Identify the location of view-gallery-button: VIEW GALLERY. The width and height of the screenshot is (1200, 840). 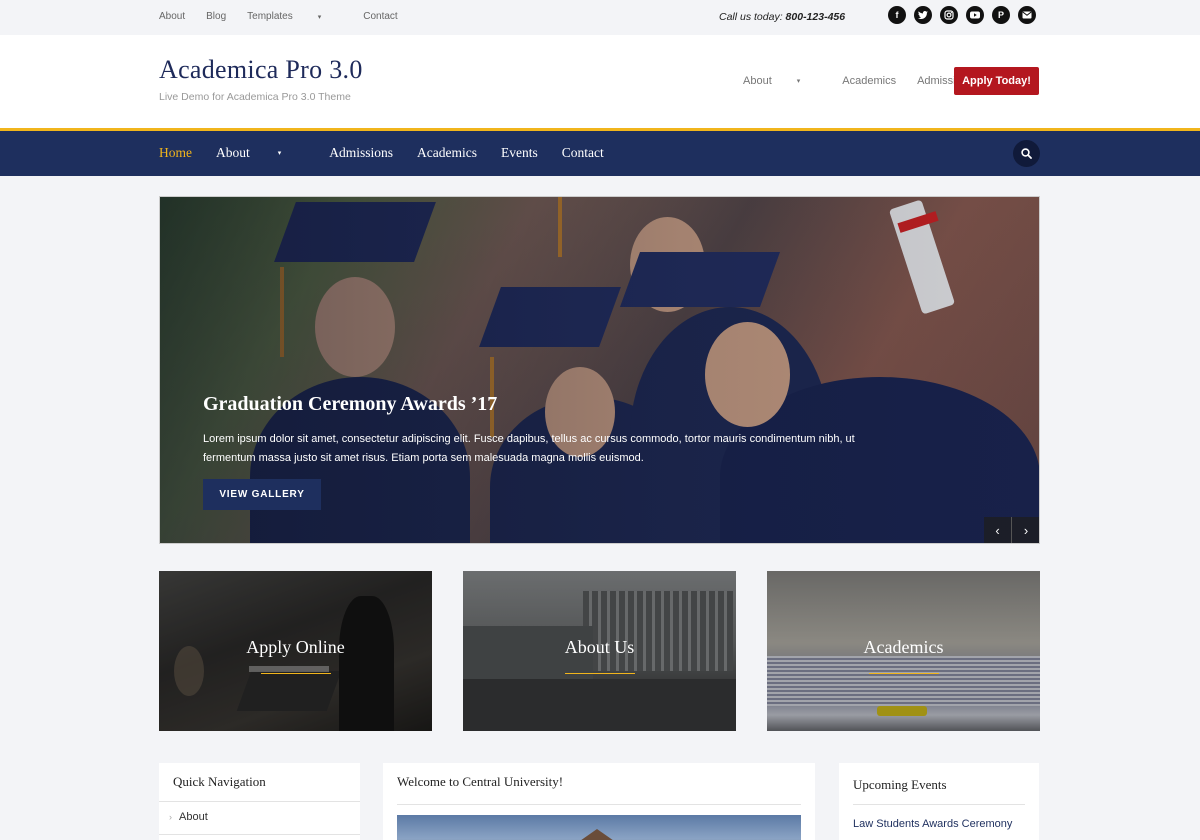
(262, 494).